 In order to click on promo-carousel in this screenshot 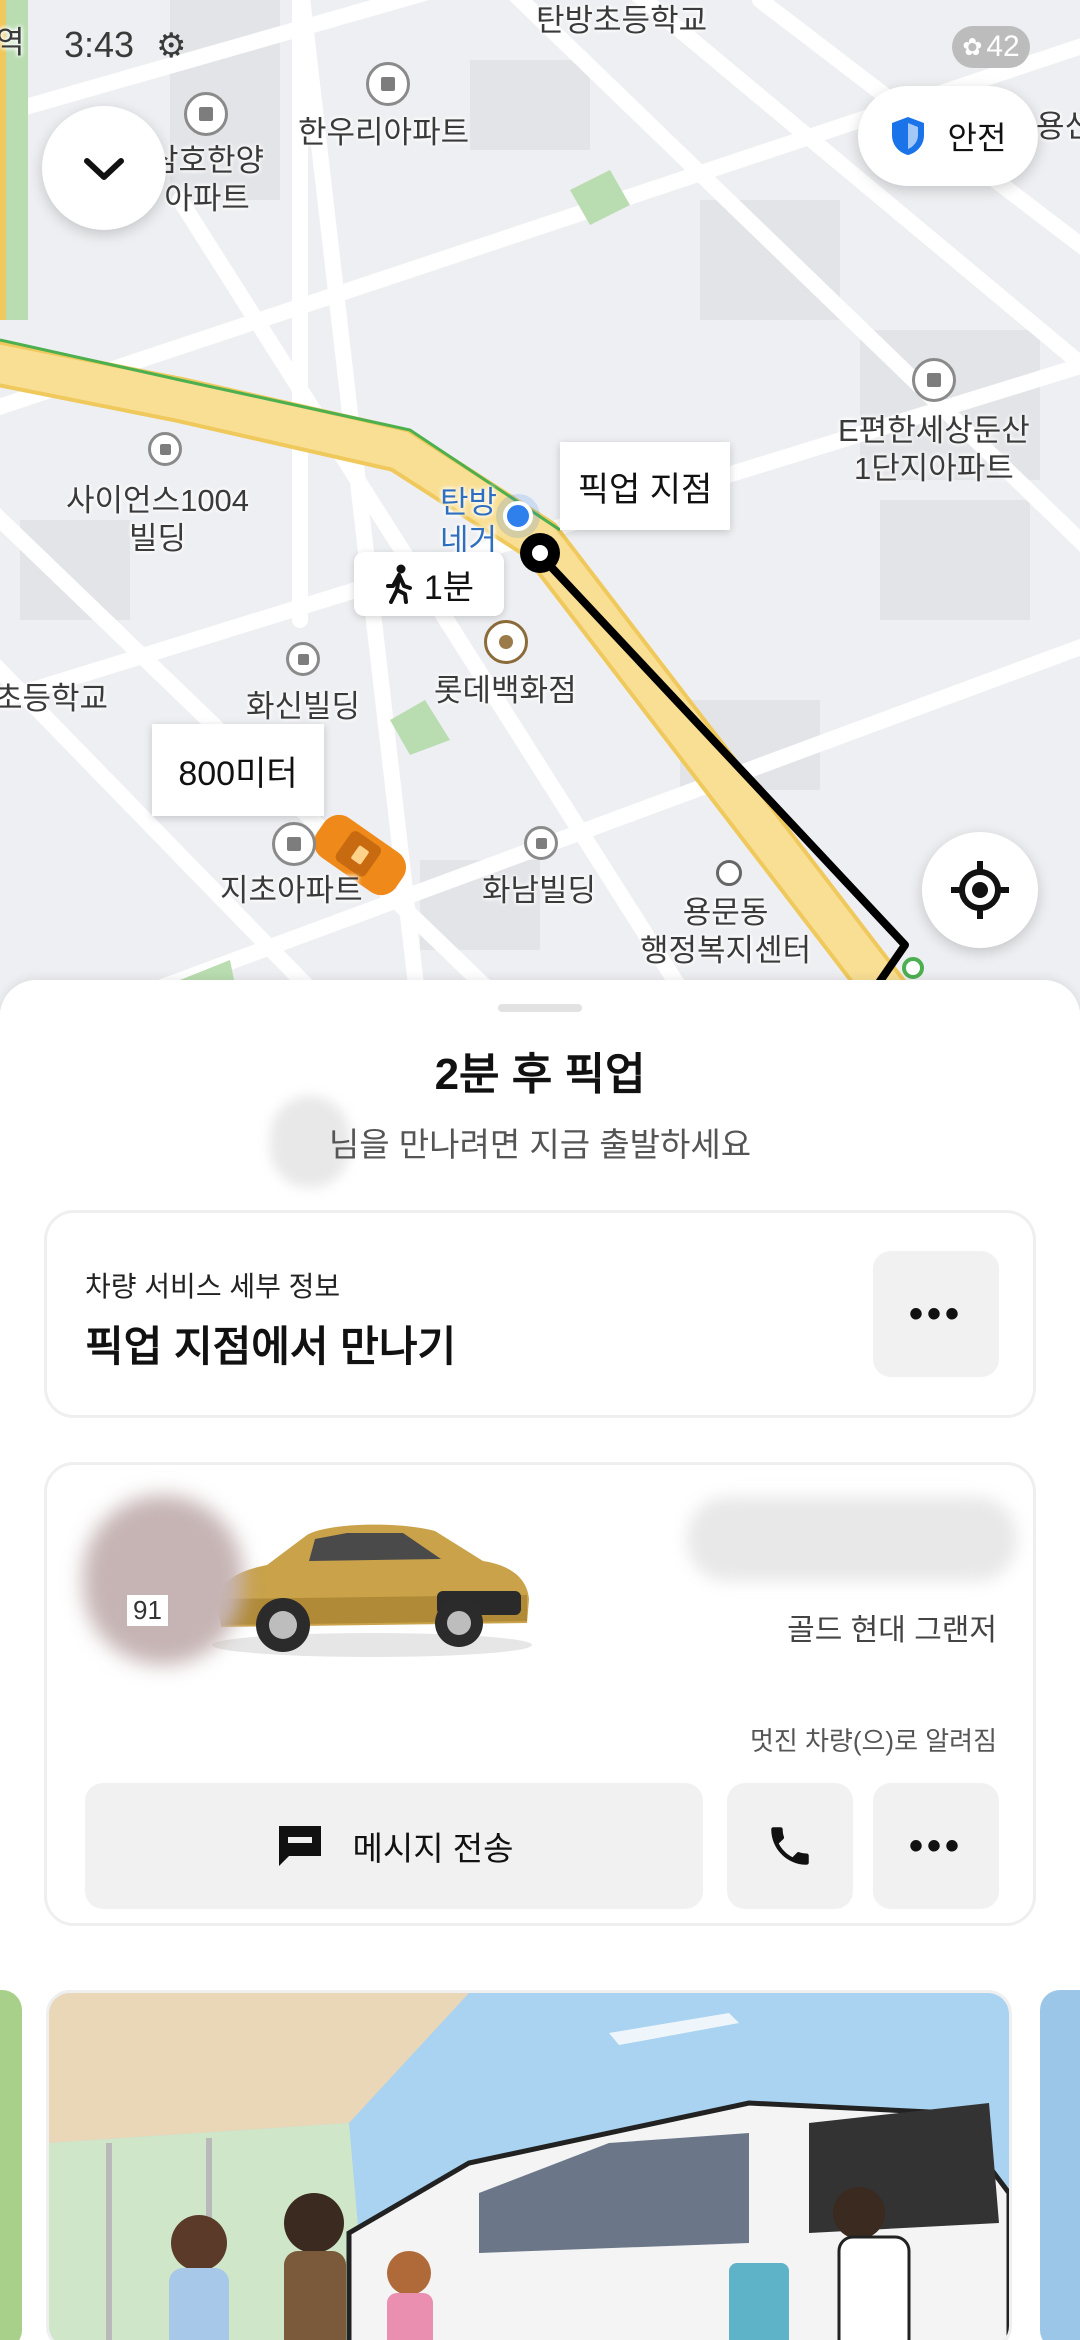, I will do `click(540, 2165)`.